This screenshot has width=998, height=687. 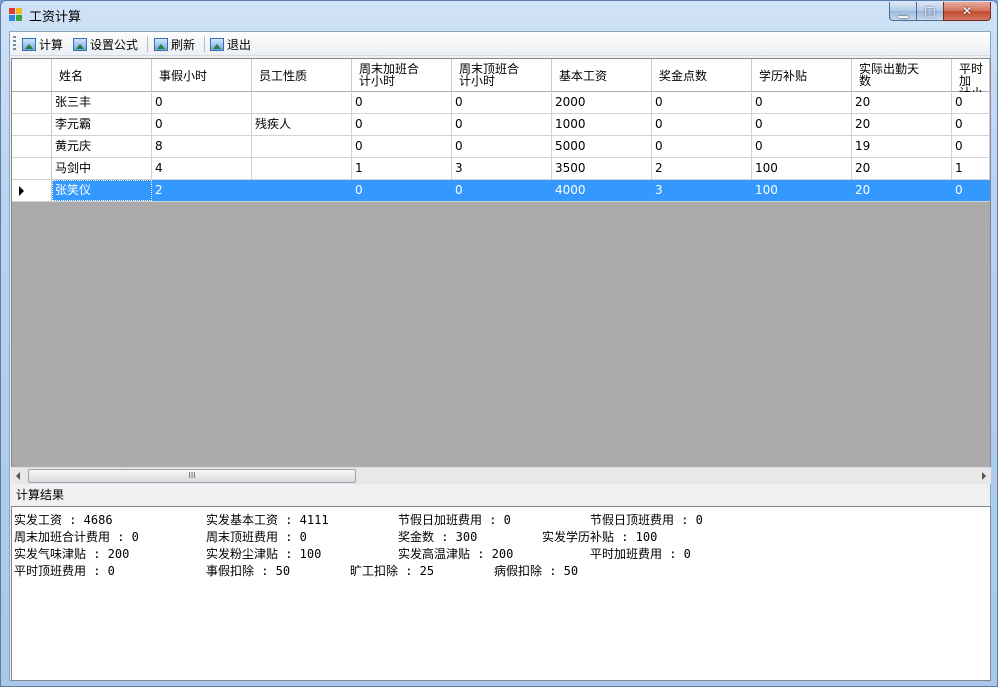 What do you see at coordinates (602, 168) in the screenshot?
I see `table-cell: 3500` at bounding box center [602, 168].